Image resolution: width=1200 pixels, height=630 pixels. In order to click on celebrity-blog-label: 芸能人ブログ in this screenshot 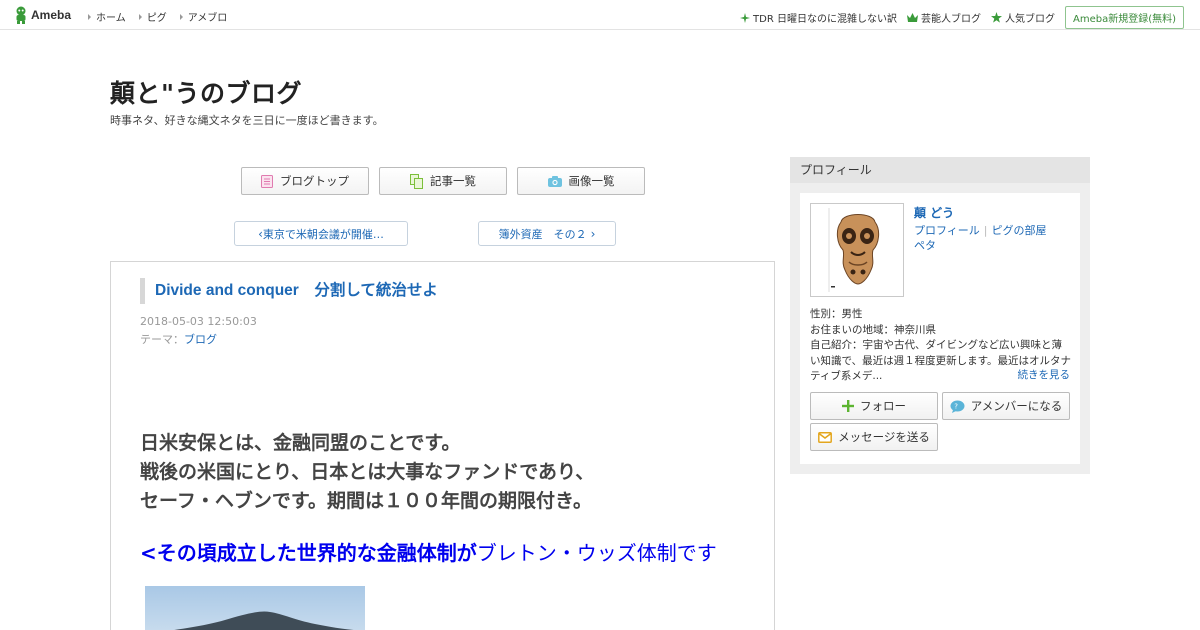, I will do `click(950, 19)`.